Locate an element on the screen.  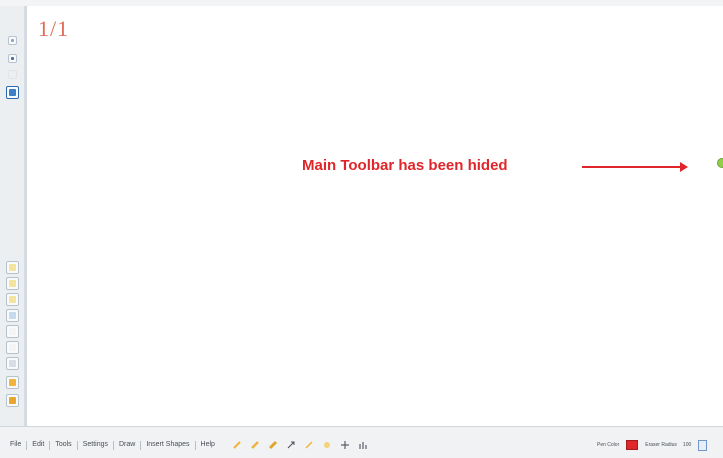
bottom-tools is located at coordinates (300, 445).